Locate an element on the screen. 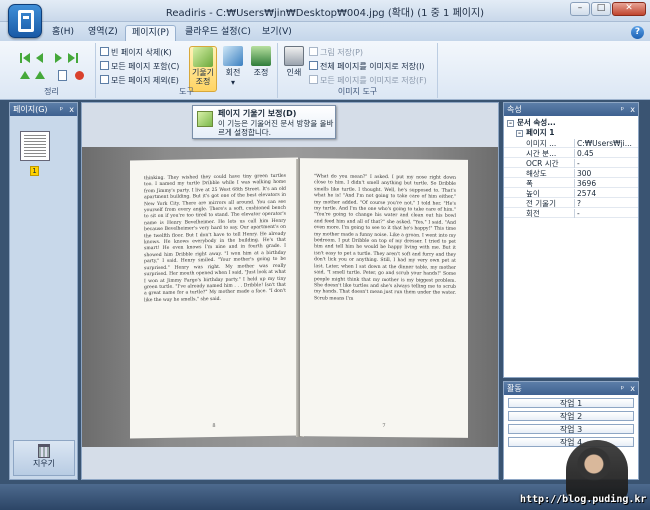 The image size is (650, 510). rotate-icon is located at coordinates (233, 56).